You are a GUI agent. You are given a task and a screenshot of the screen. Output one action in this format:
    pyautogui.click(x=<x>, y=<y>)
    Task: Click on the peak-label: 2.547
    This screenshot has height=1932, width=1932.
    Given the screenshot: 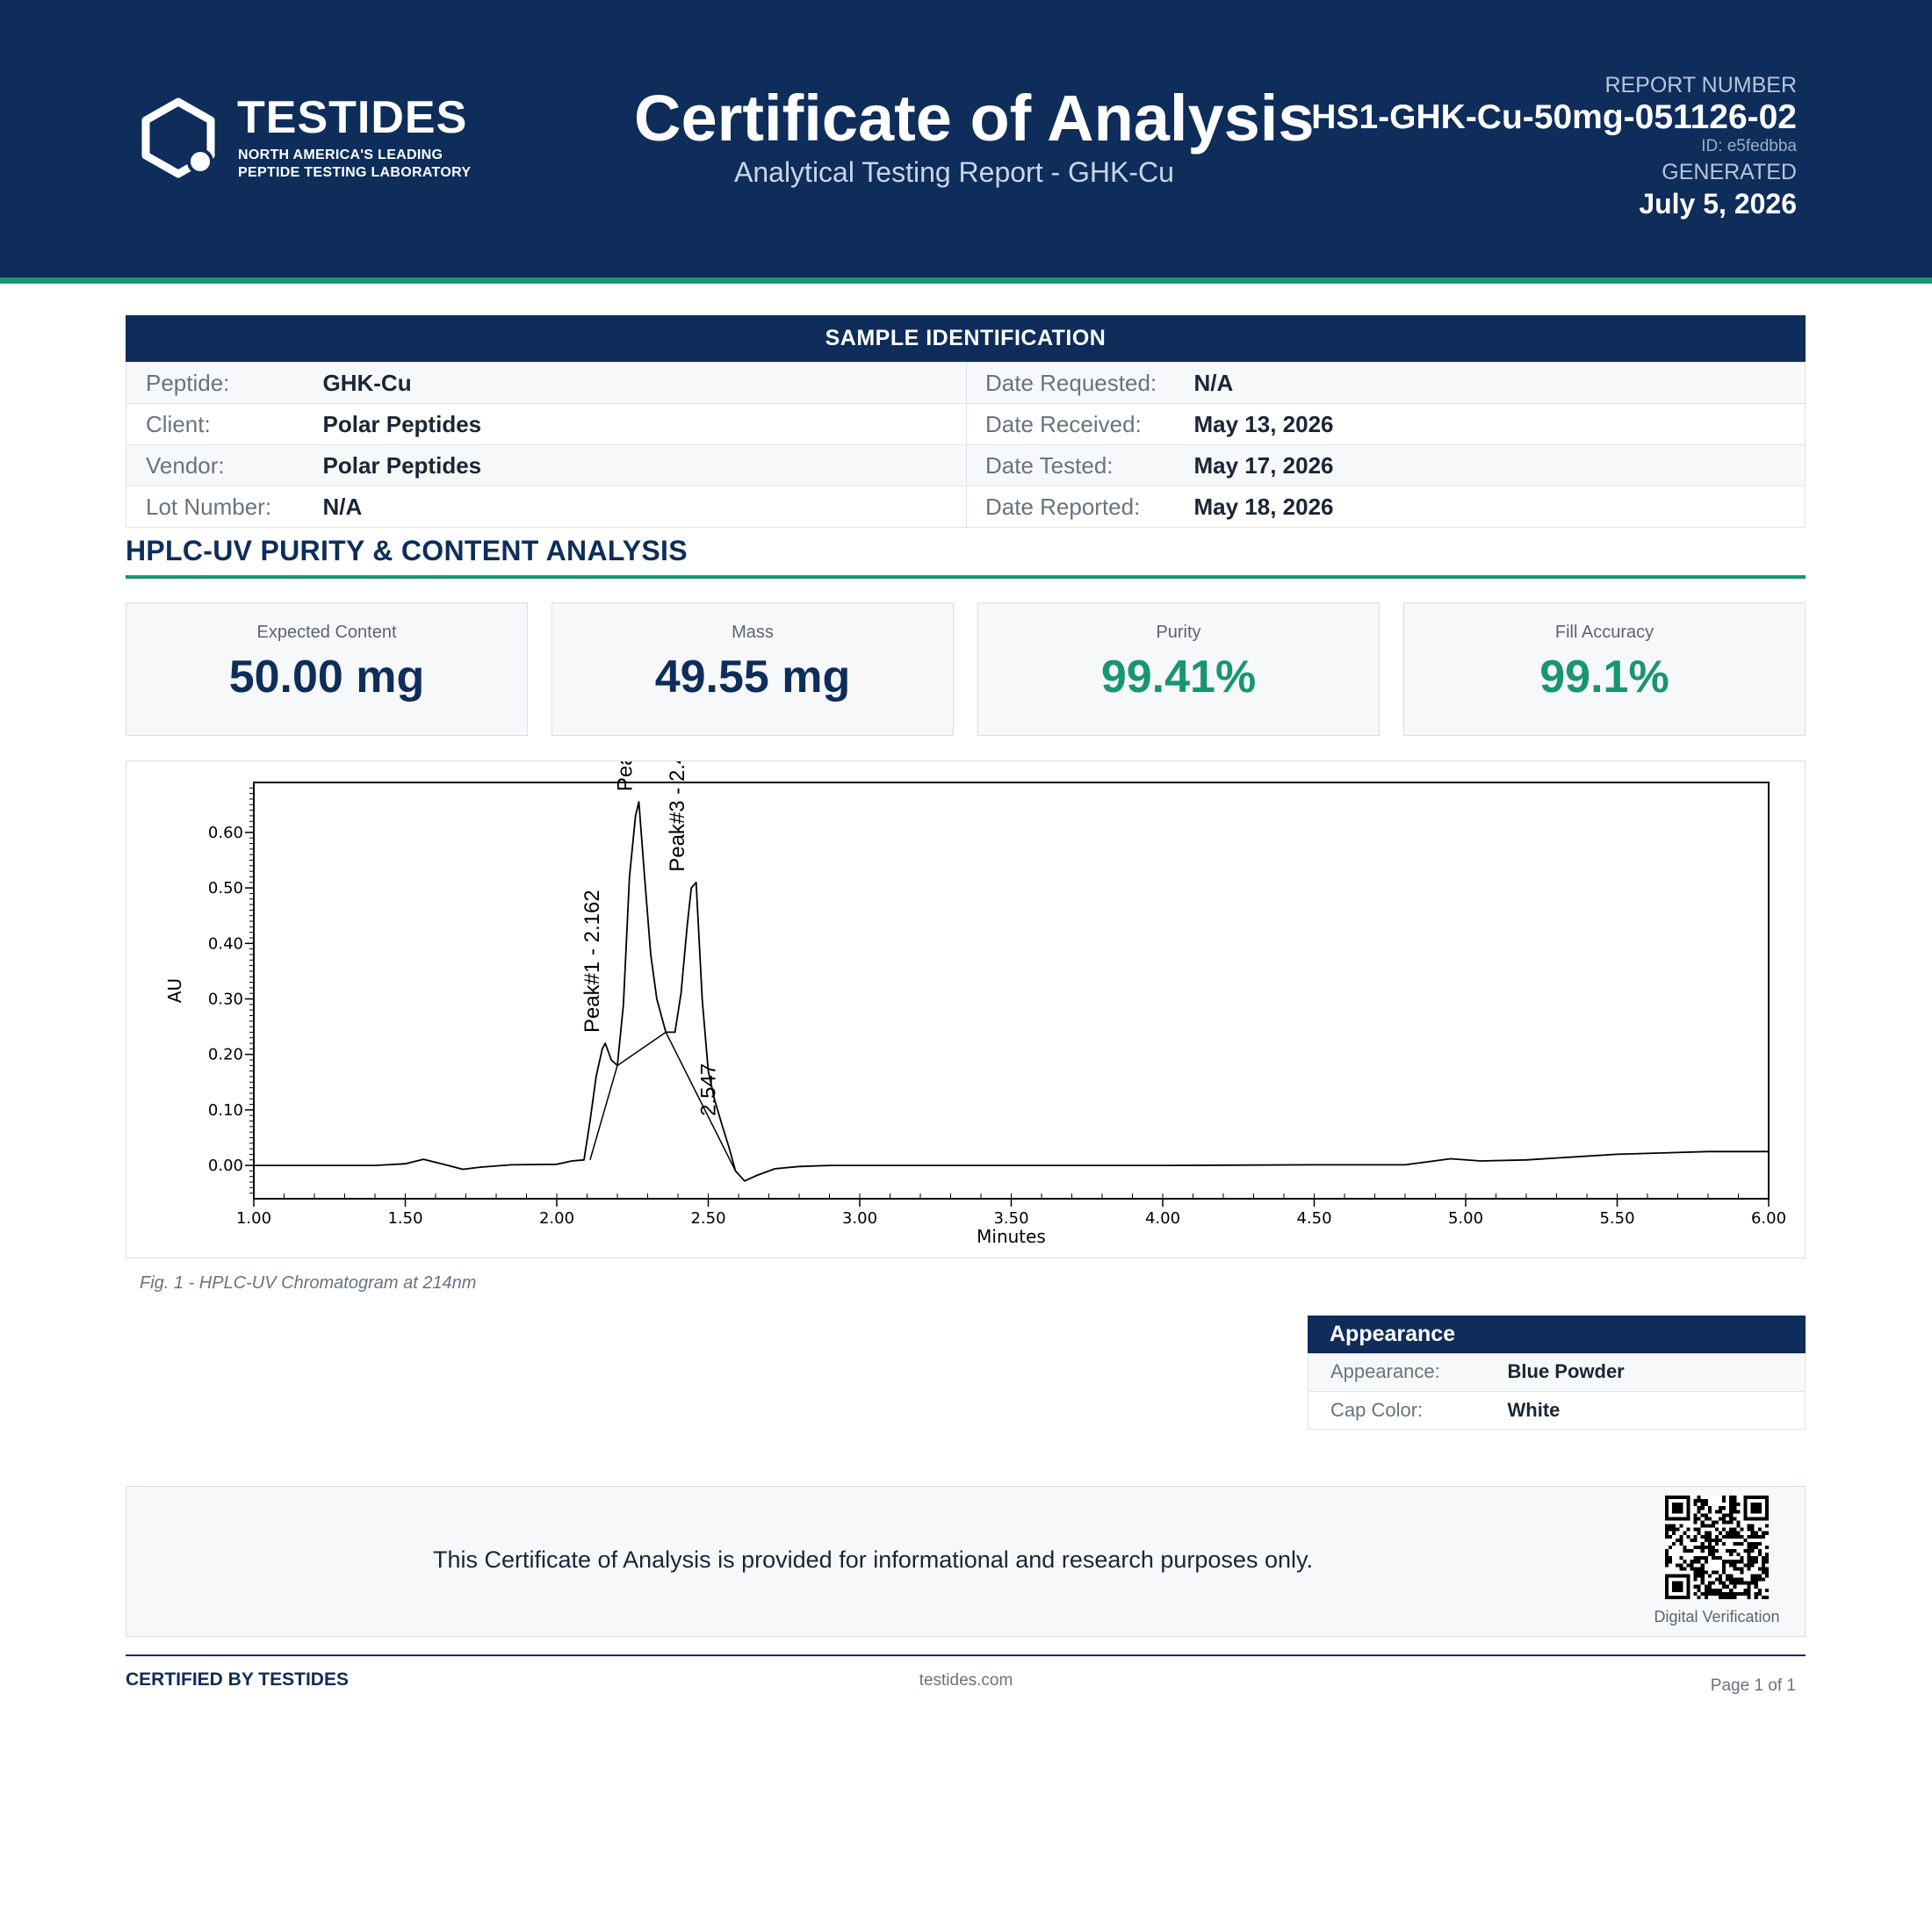 What is the action you would take?
    pyautogui.click(x=709, y=1089)
    